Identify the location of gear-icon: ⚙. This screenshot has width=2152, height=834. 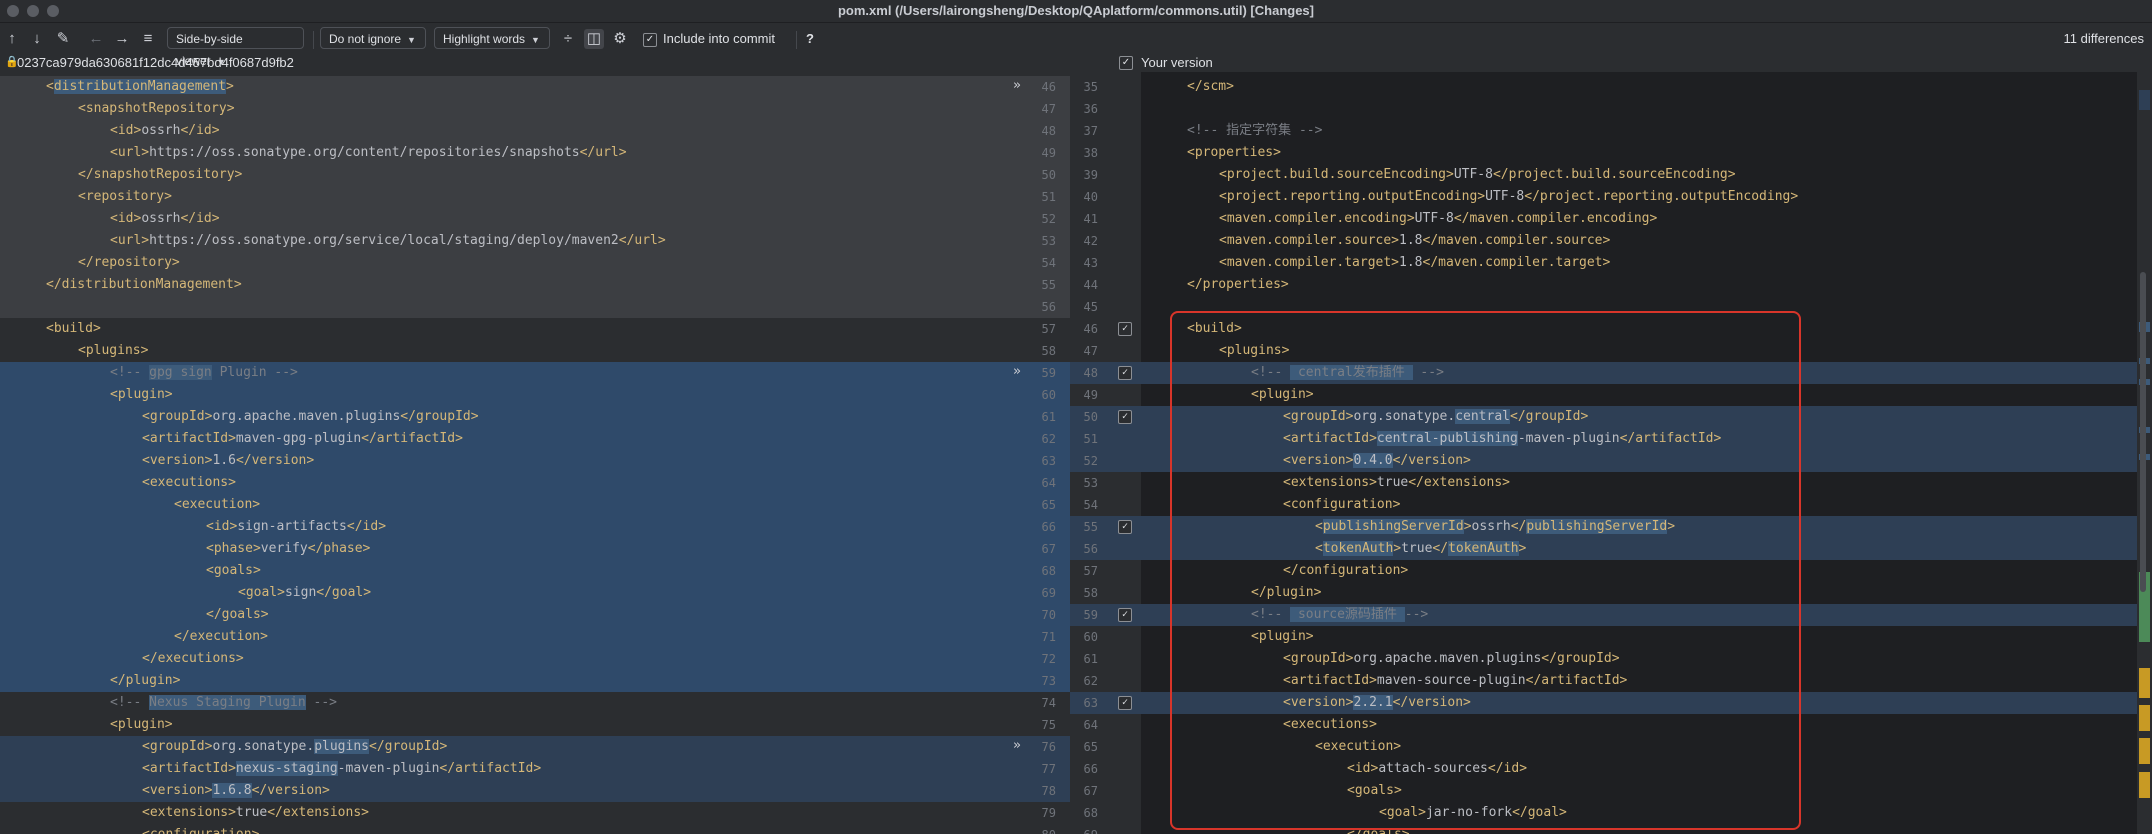
(620, 39).